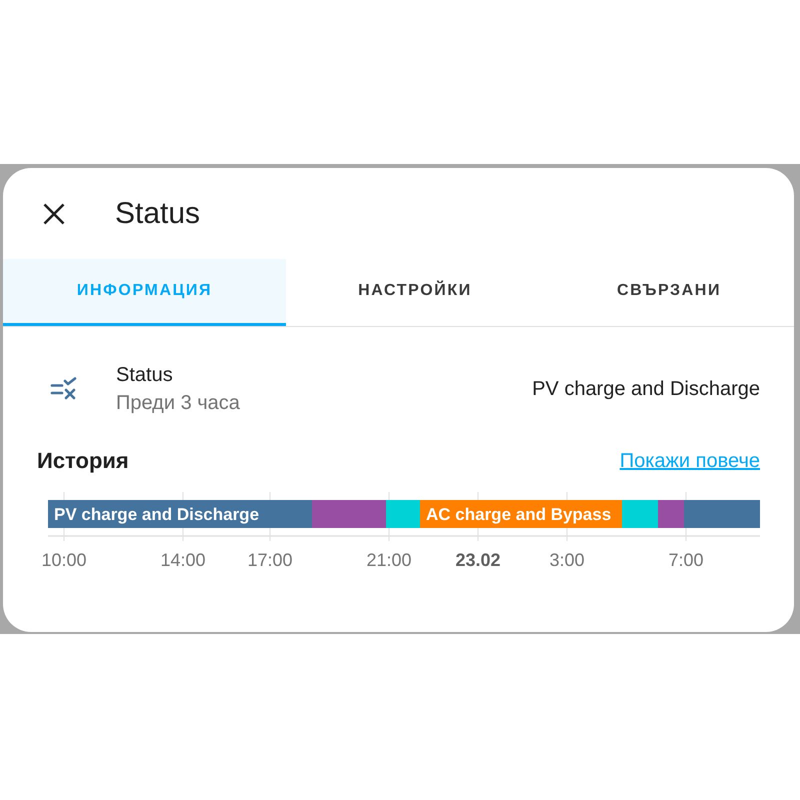 This screenshot has width=800, height=800. Describe the element at coordinates (83, 461) in the screenshot. I see `section-heading: История` at that location.